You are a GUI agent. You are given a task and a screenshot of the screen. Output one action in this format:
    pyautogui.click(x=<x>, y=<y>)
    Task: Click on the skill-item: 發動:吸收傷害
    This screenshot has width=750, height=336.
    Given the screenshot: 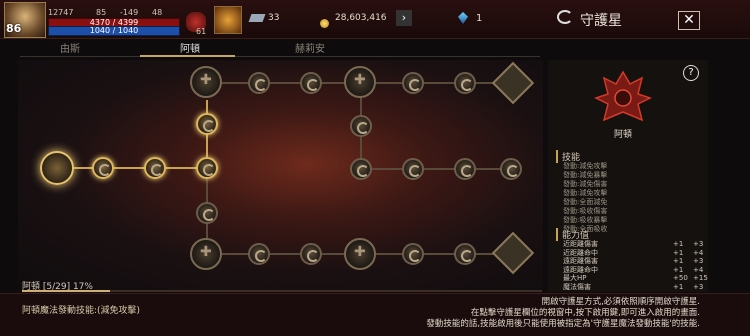 What is the action you would take?
    pyautogui.click(x=585, y=211)
    